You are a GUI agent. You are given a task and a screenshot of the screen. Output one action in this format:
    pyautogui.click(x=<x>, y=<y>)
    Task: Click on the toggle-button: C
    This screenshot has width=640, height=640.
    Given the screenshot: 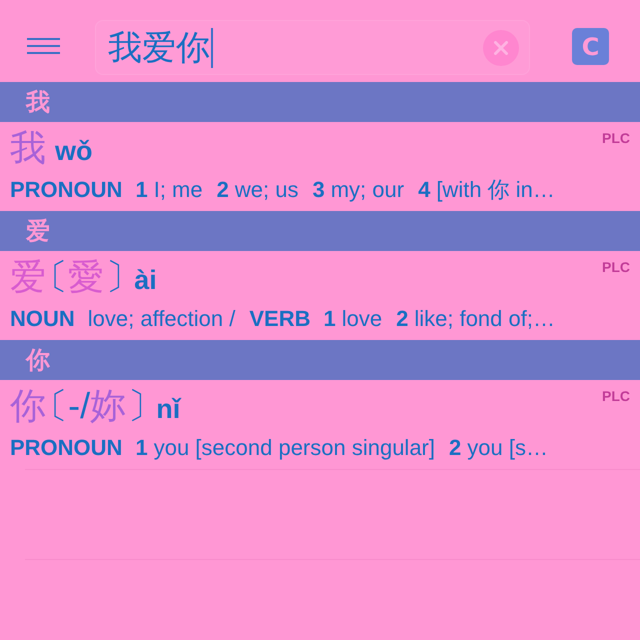 What is the action you would take?
    pyautogui.click(x=590, y=46)
    